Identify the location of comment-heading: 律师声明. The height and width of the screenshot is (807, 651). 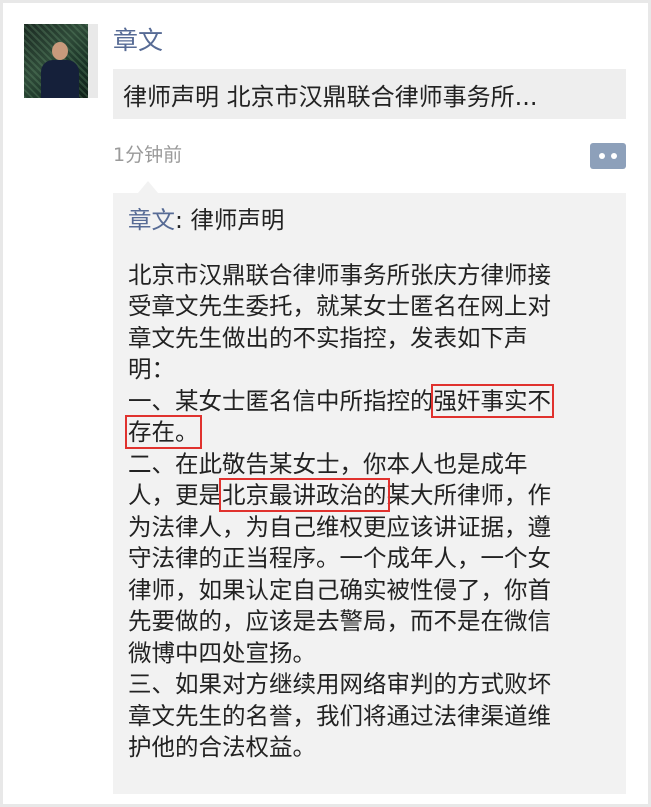
(237, 220).